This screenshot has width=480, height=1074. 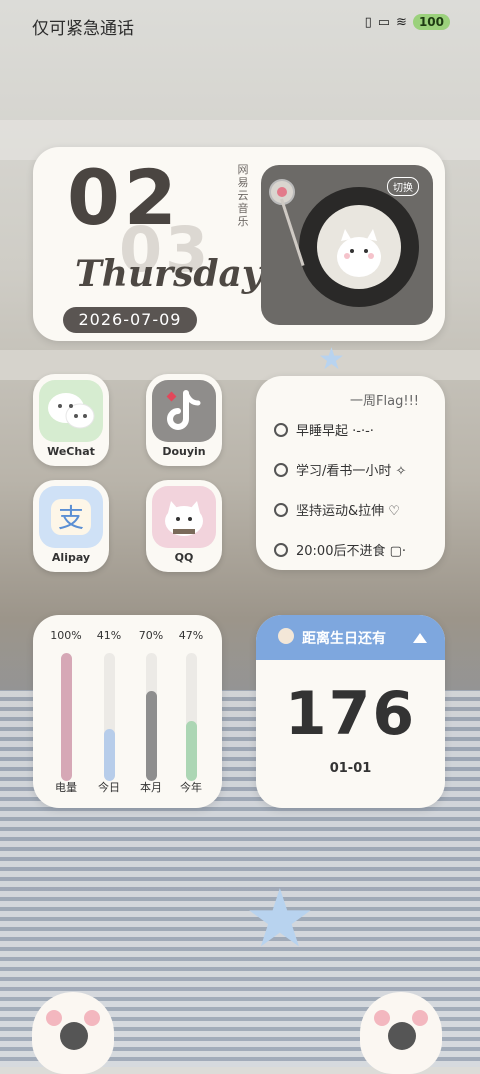 What do you see at coordinates (191, 787) in the screenshot?
I see `progress-label: 今年` at bounding box center [191, 787].